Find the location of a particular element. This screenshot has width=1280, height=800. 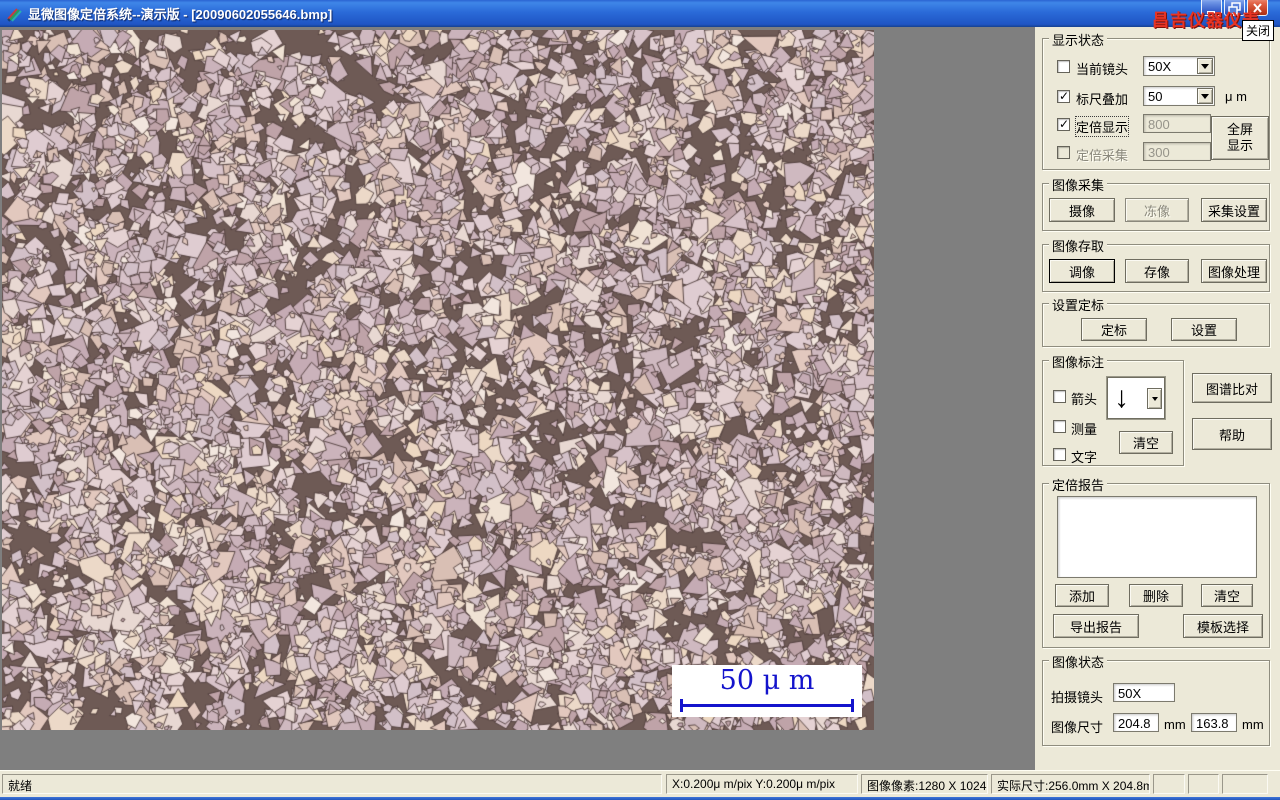

app-icon is located at coordinates (14, 14).